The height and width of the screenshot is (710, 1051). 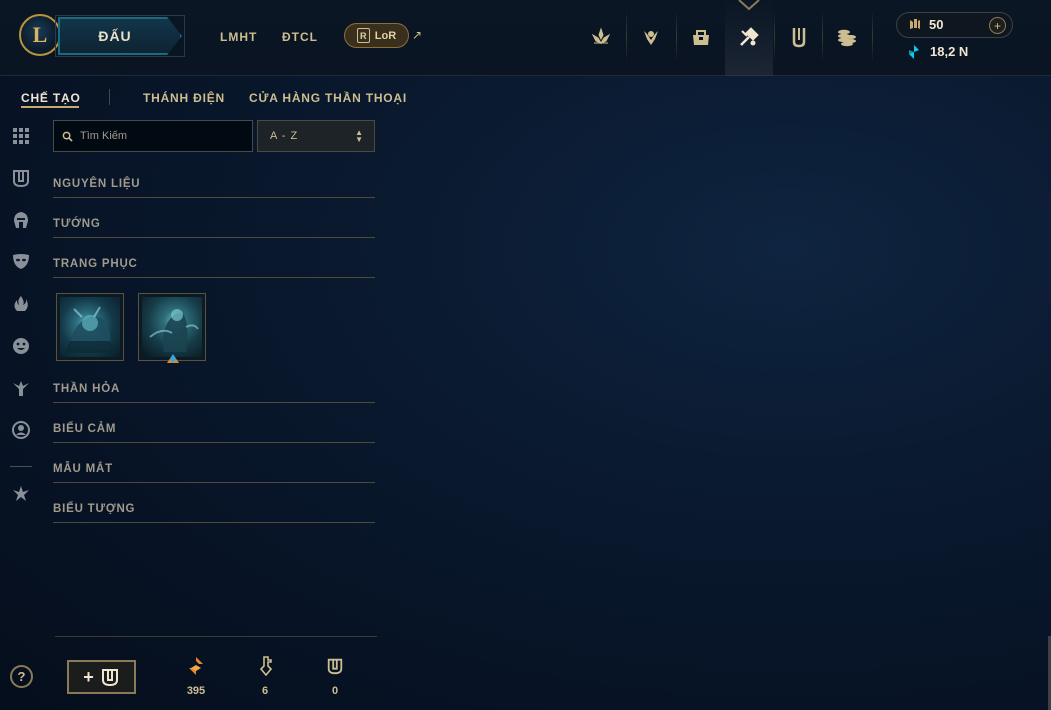 I want to click on rail-divider, so click(x=21, y=466).